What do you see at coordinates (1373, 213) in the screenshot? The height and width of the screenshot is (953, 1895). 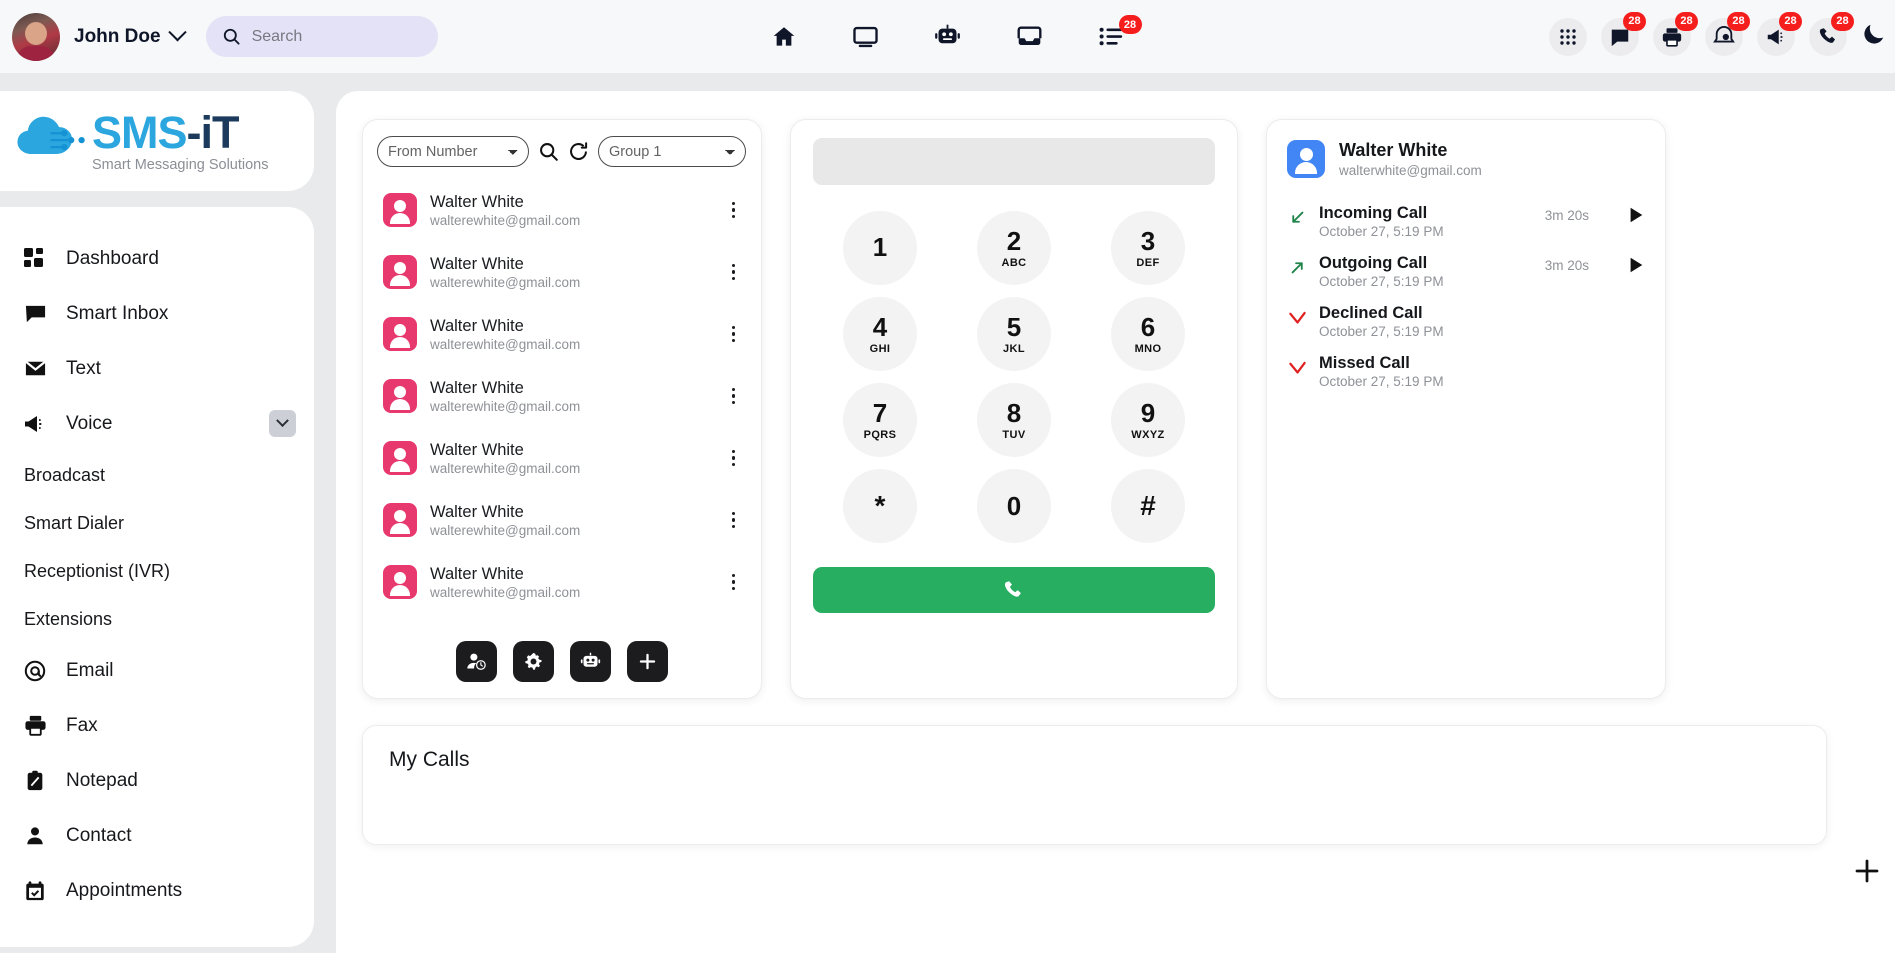 I see `call-type: Incoming Call` at bounding box center [1373, 213].